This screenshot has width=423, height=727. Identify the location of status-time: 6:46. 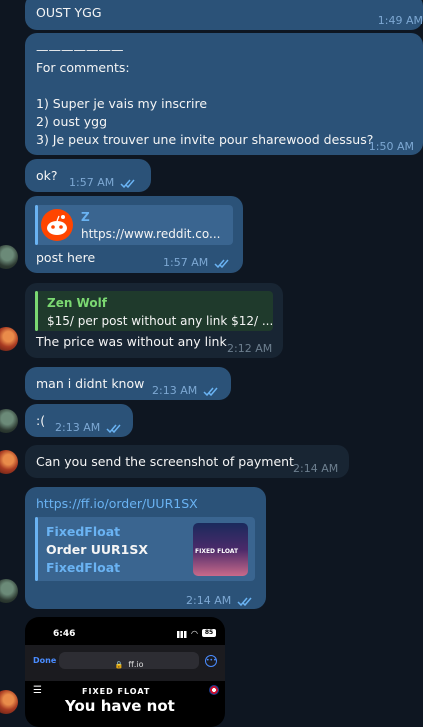
(64, 634).